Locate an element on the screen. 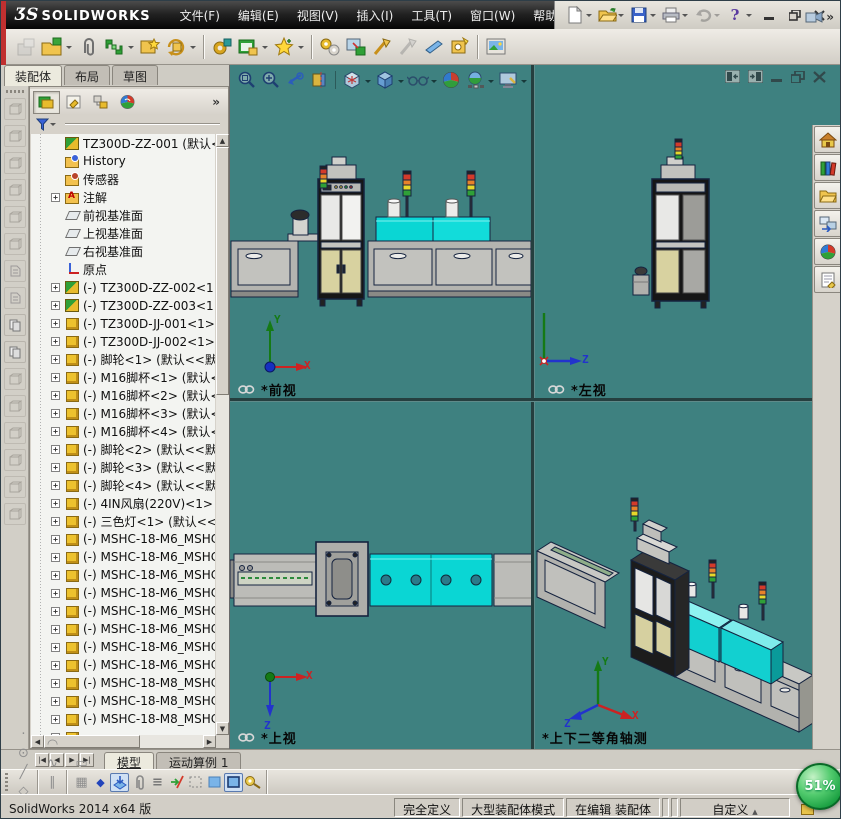 The height and width of the screenshot is (819, 841). sketch-tool-icon: ⊙ is located at coordinates (23, 753).